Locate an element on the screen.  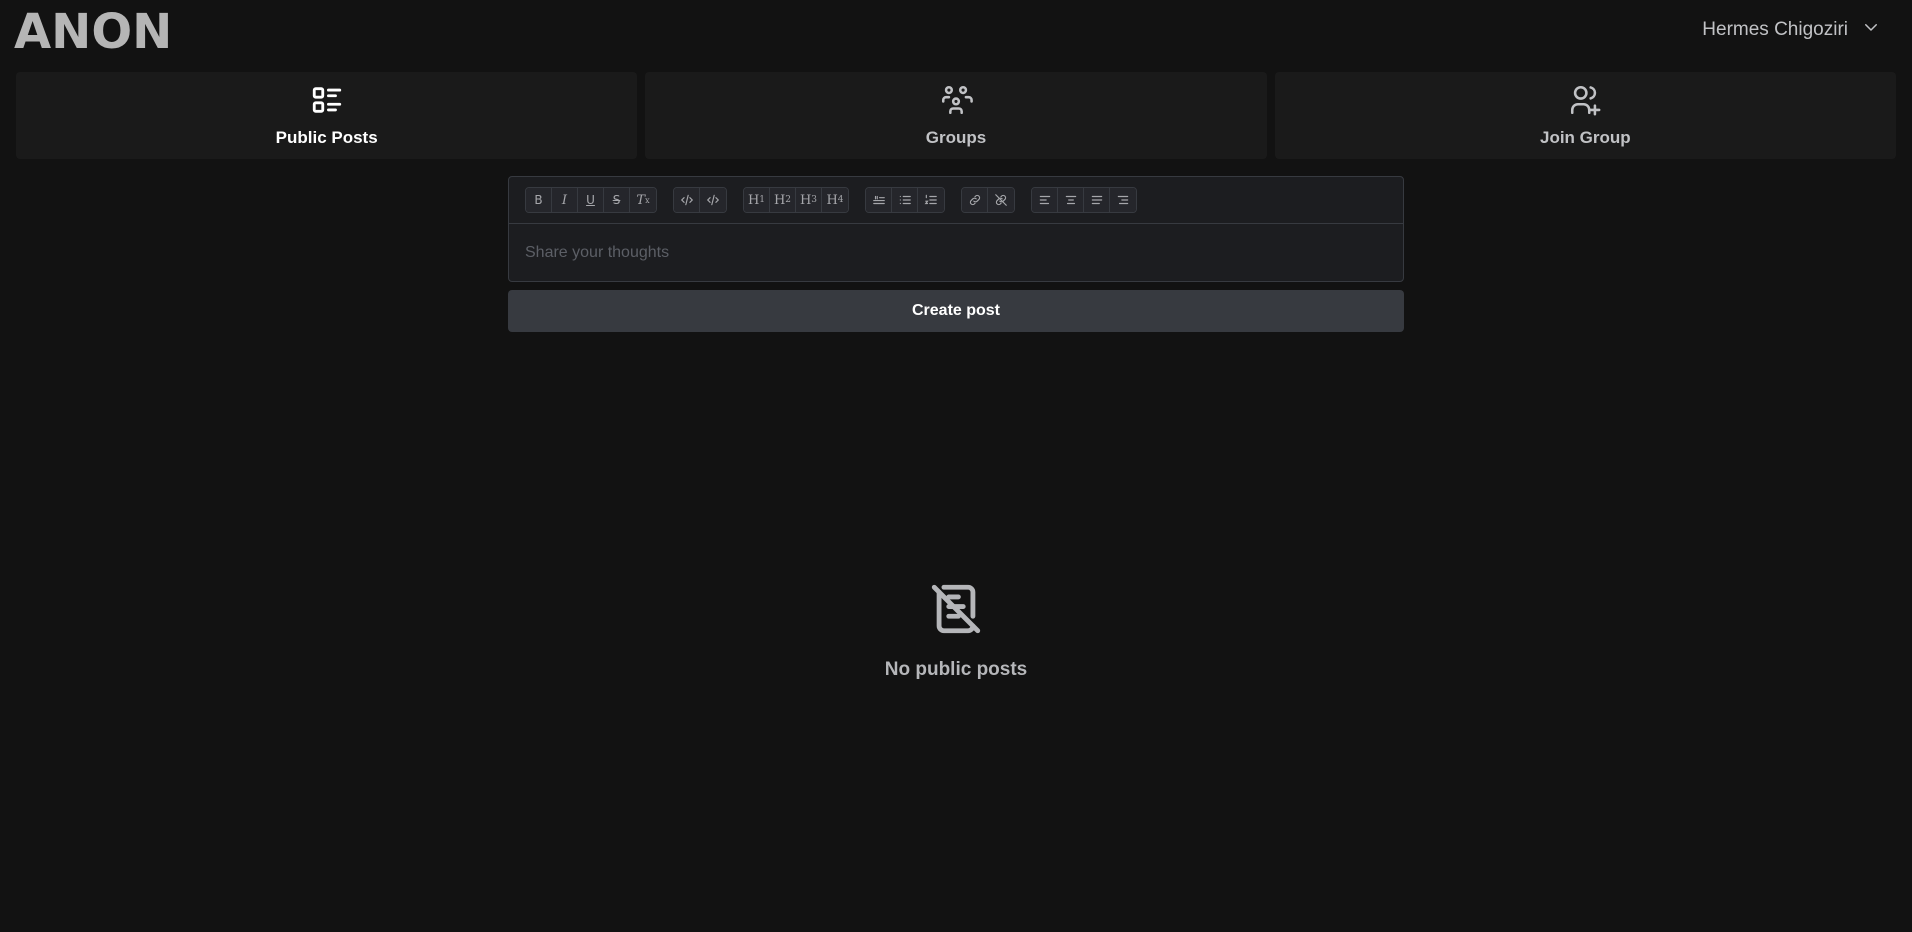
tab-join-group: Join Group is located at coordinates (1585, 115).